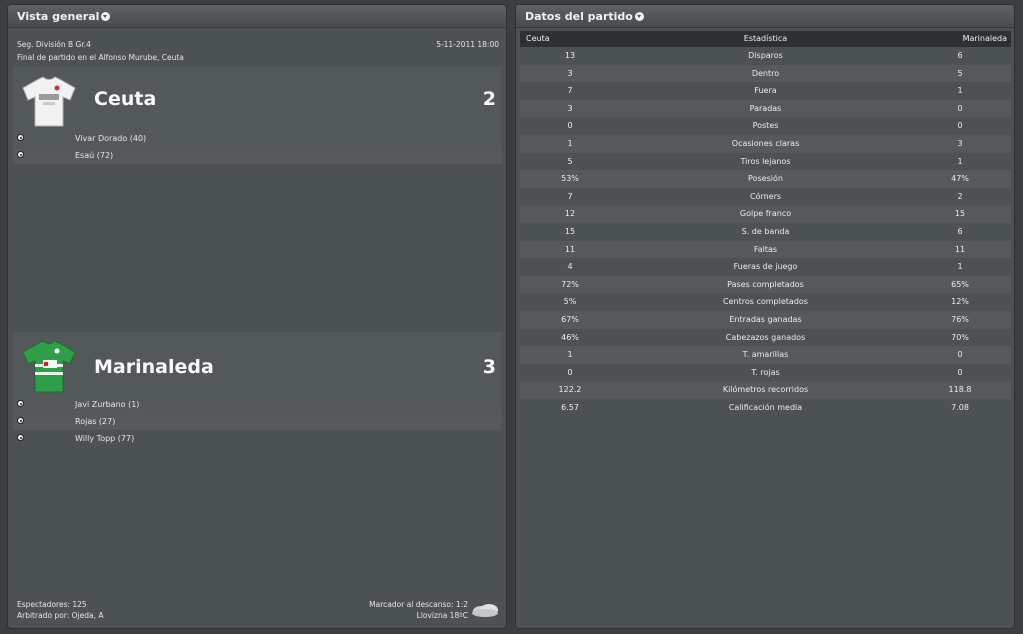 The image size is (1023, 634). Describe the element at coordinates (52, 604) in the screenshot. I see `attendance-label: Espectadores: 125` at that location.